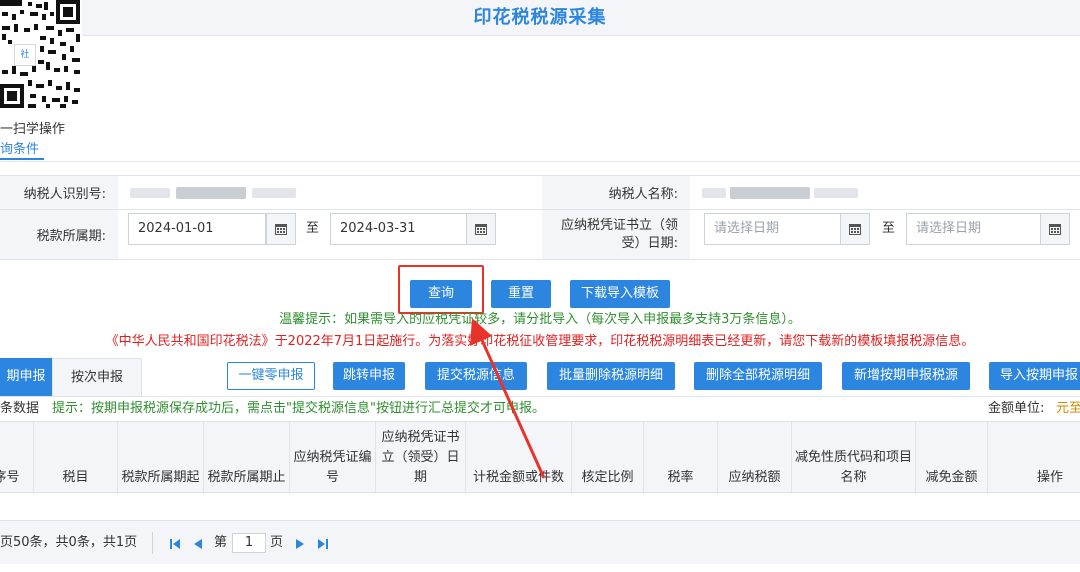 The height and width of the screenshot is (572, 1080). I want to click on add-periodic-source-button: 新增按期申报税源, so click(906, 376).